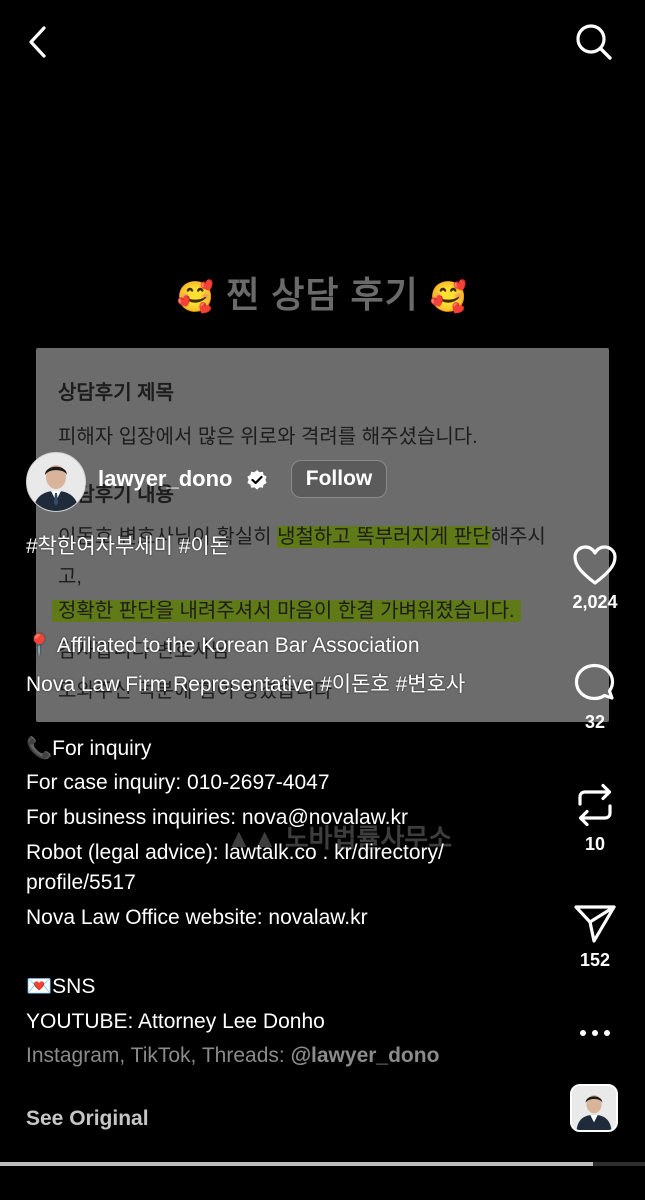  Describe the element at coordinates (233, 1055) in the screenshot. I see `caption-line: Instagram, TikTok, Threads: @lawyer_dono` at that location.